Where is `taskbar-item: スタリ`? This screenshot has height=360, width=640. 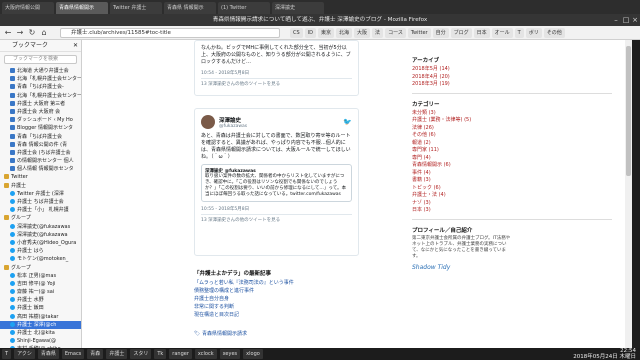
taskbar-item: スタリ is located at coordinates (141, 354).